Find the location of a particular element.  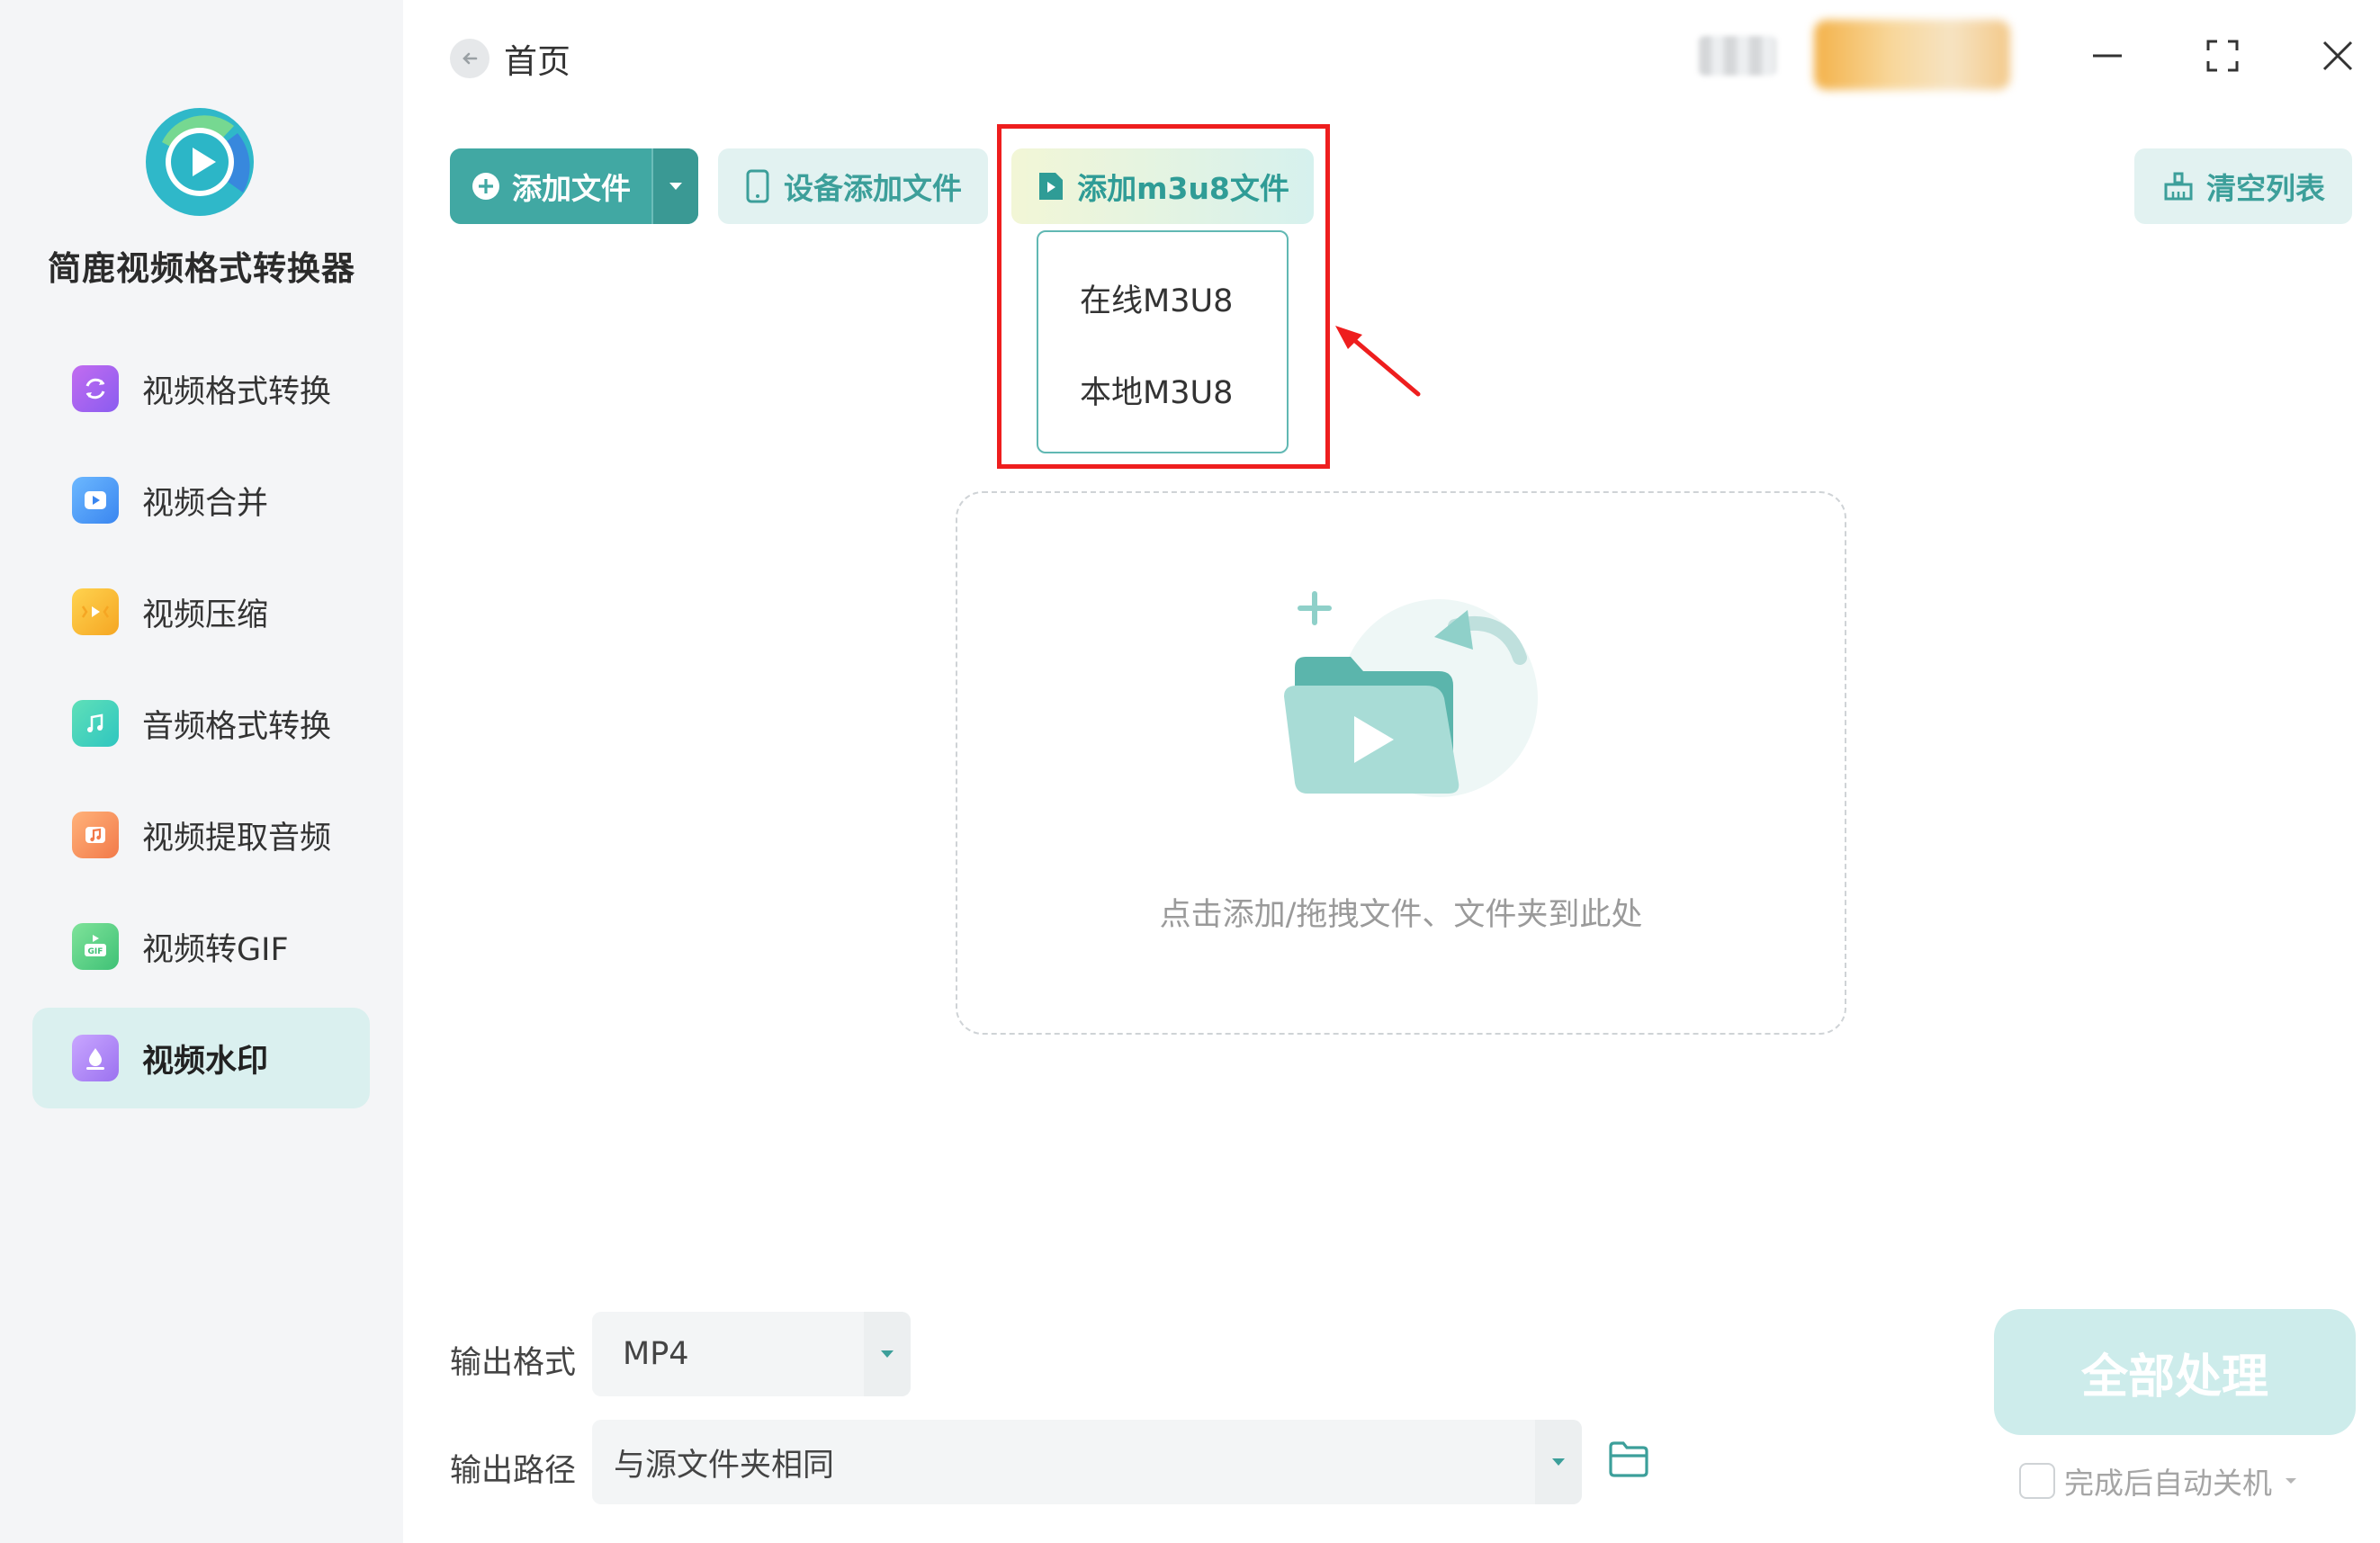

clear-list-button: 清空列表 is located at coordinates (2243, 186).